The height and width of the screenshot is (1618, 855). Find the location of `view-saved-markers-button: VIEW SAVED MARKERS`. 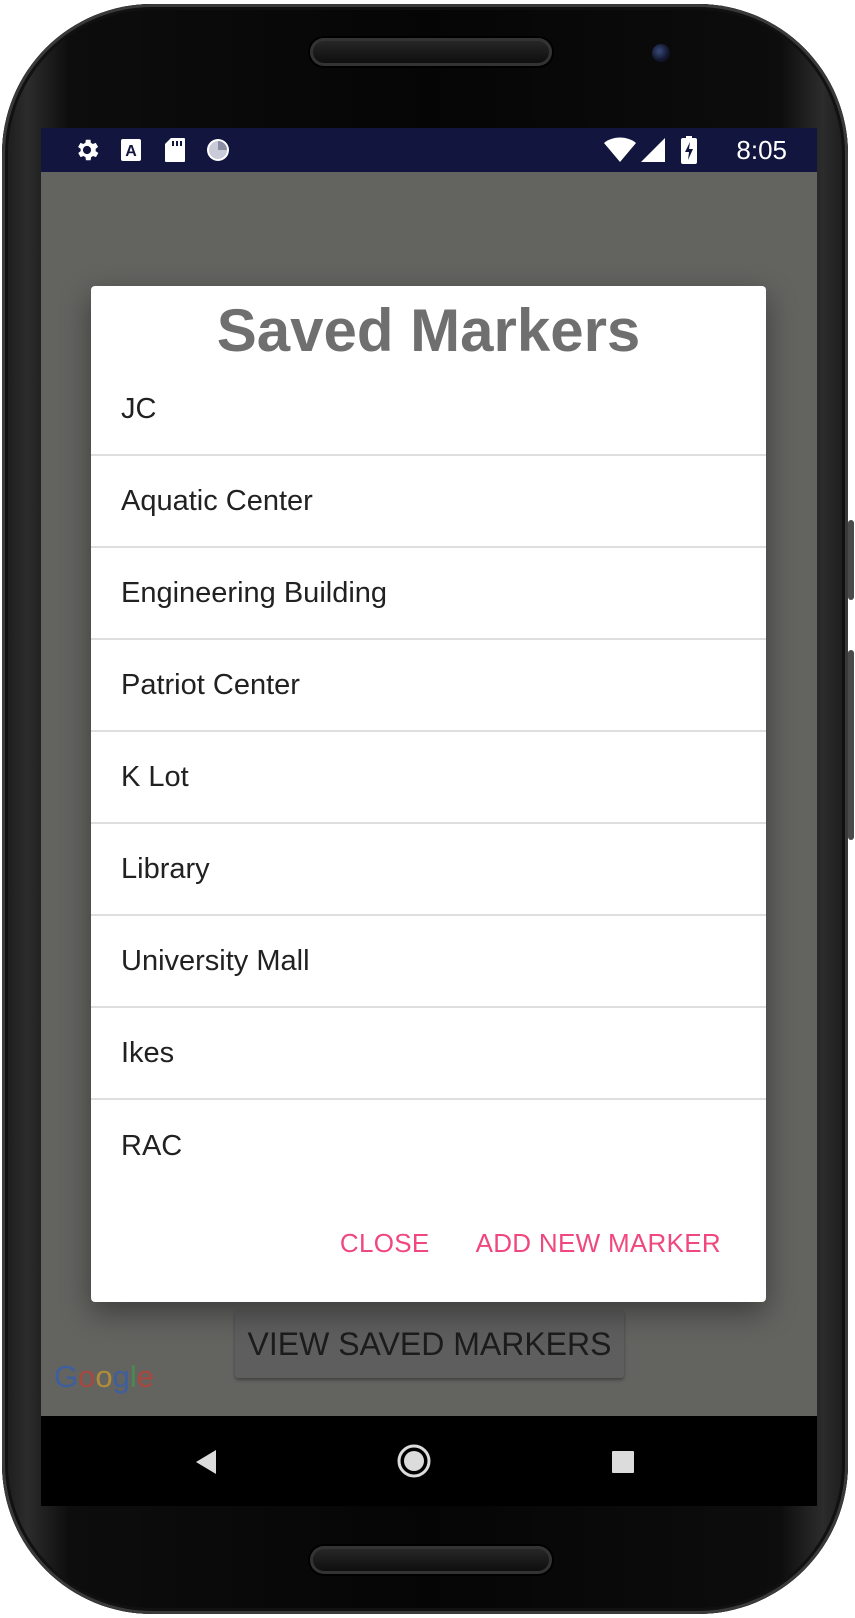

view-saved-markers-button: VIEW SAVED MARKERS is located at coordinates (429, 1344).